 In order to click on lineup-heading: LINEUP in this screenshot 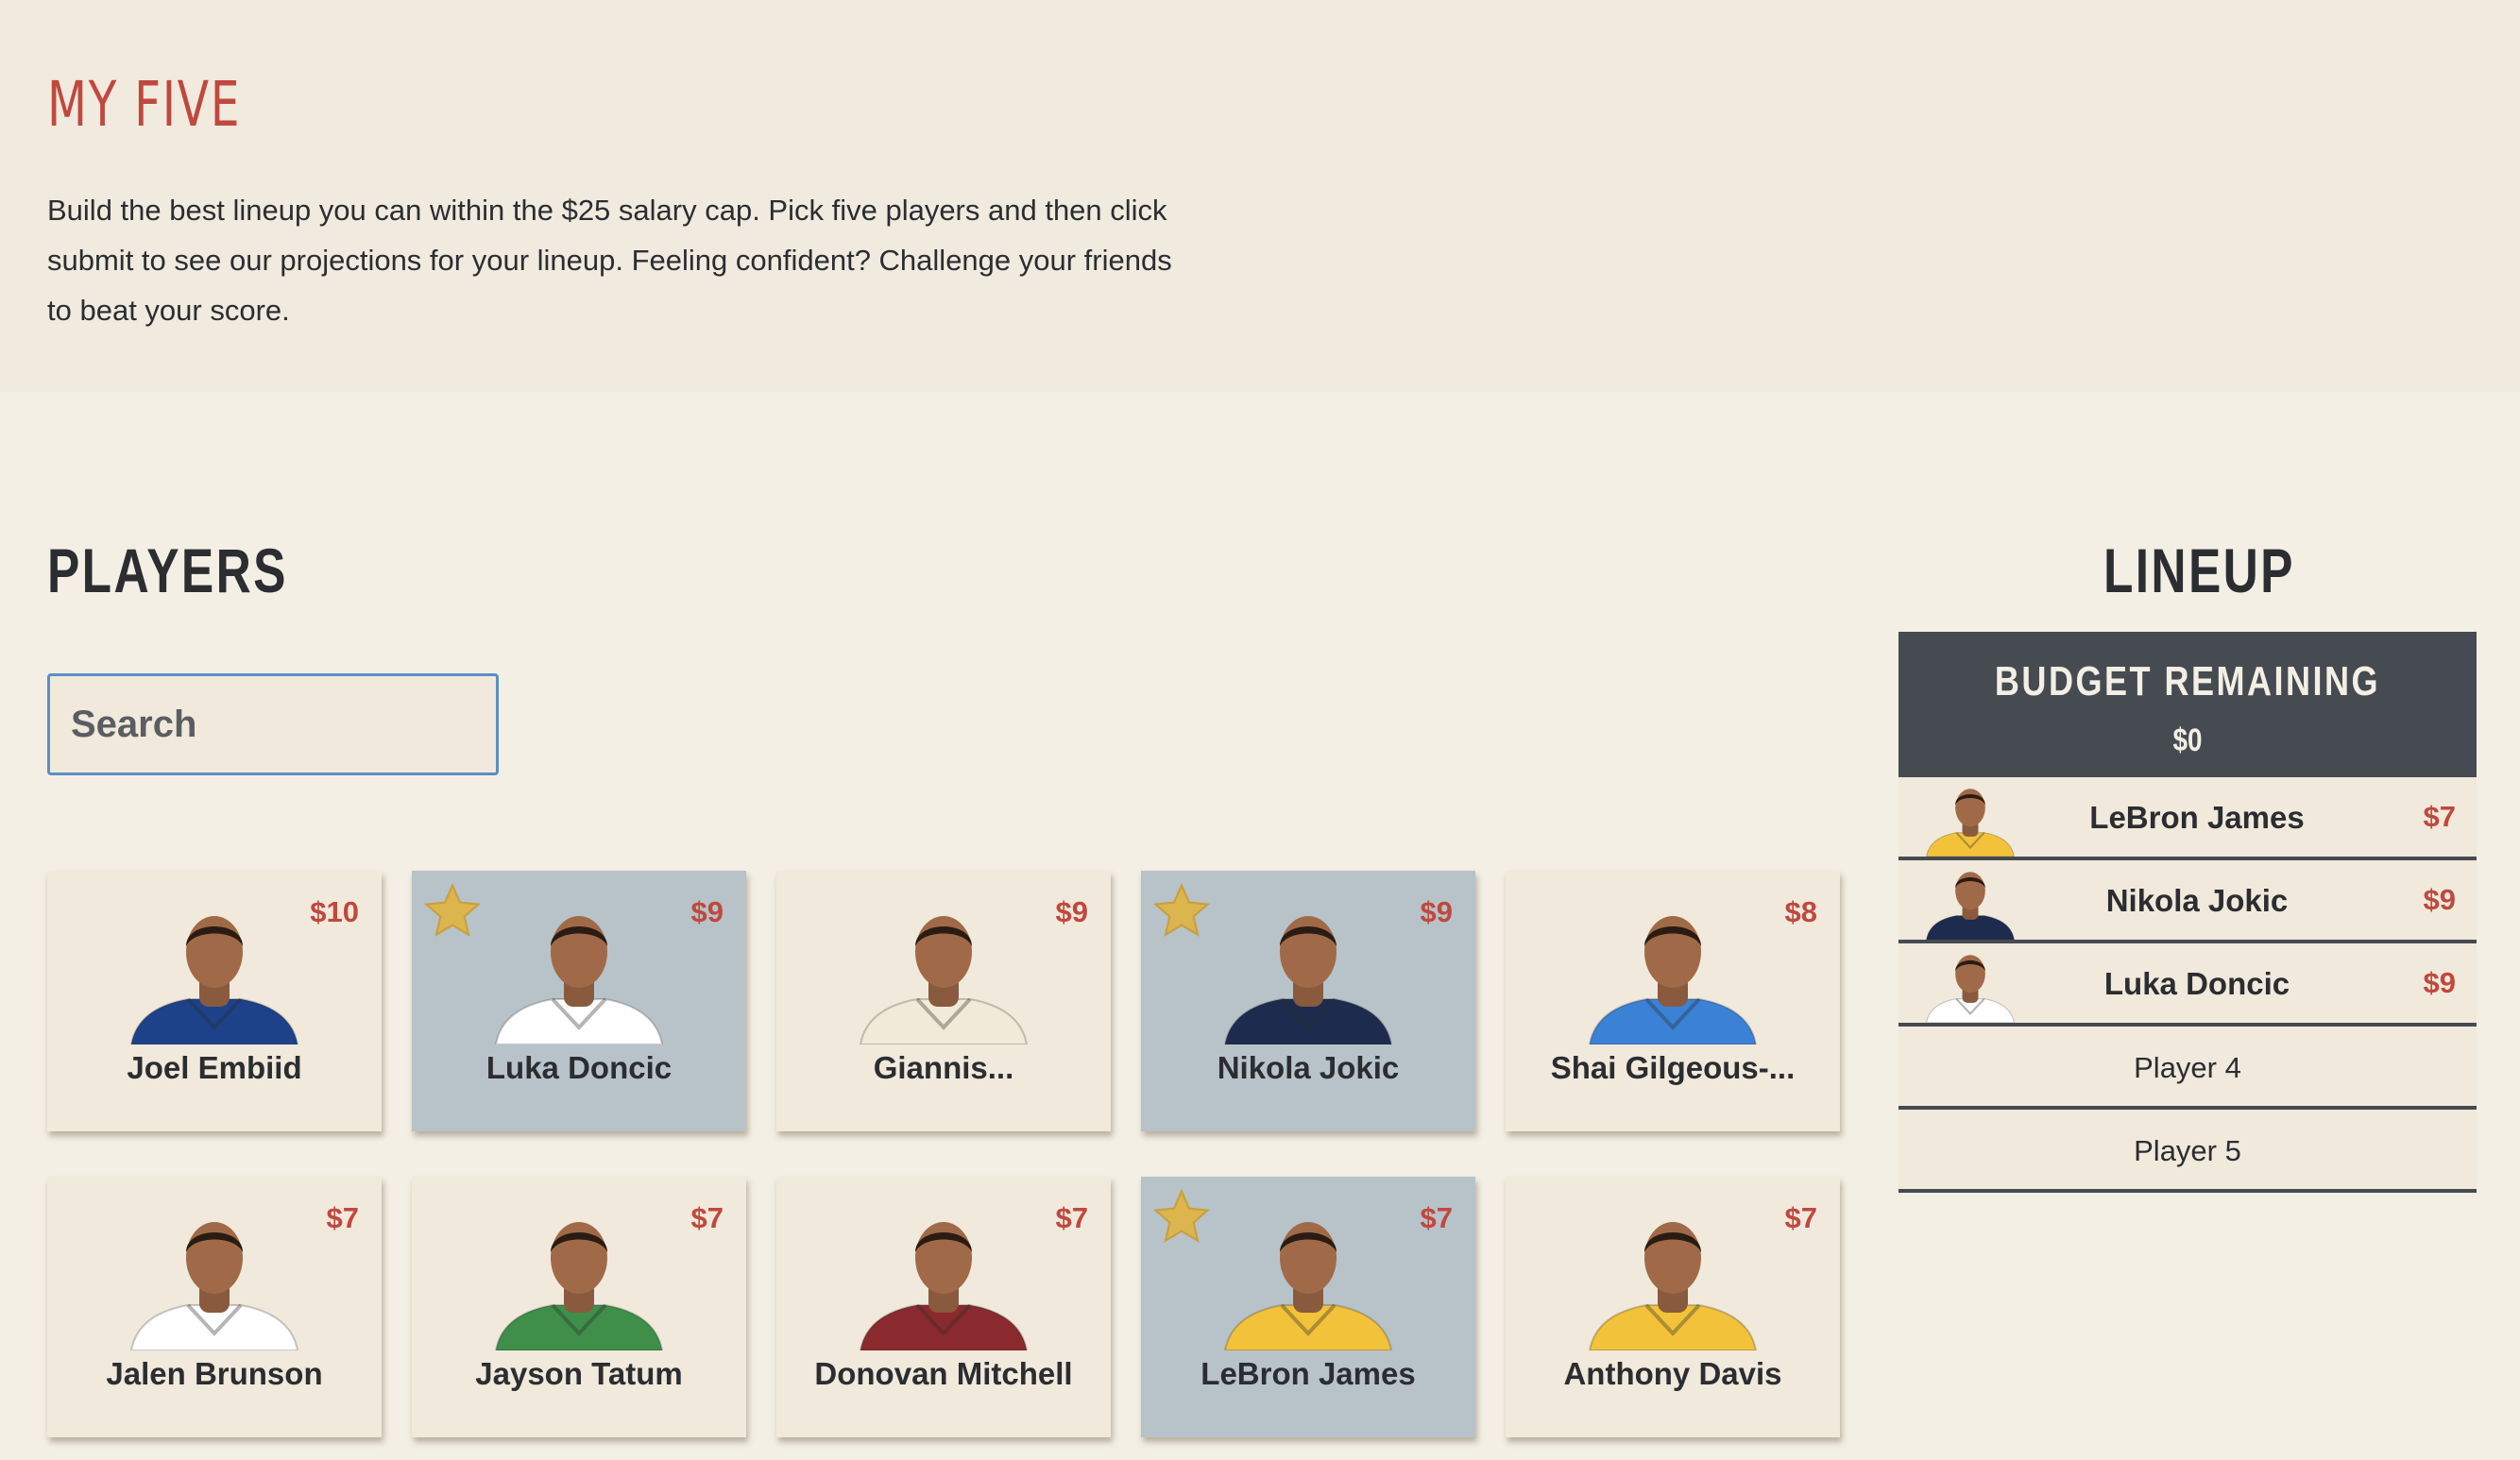, I will do `click(2199, 570)`.